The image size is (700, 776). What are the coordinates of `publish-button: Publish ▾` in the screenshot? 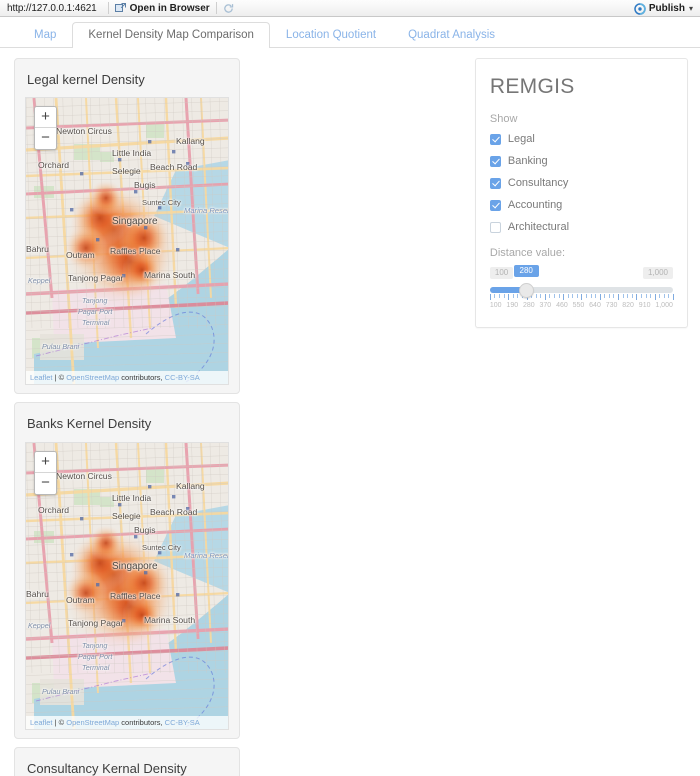 It's located at (664, 8).